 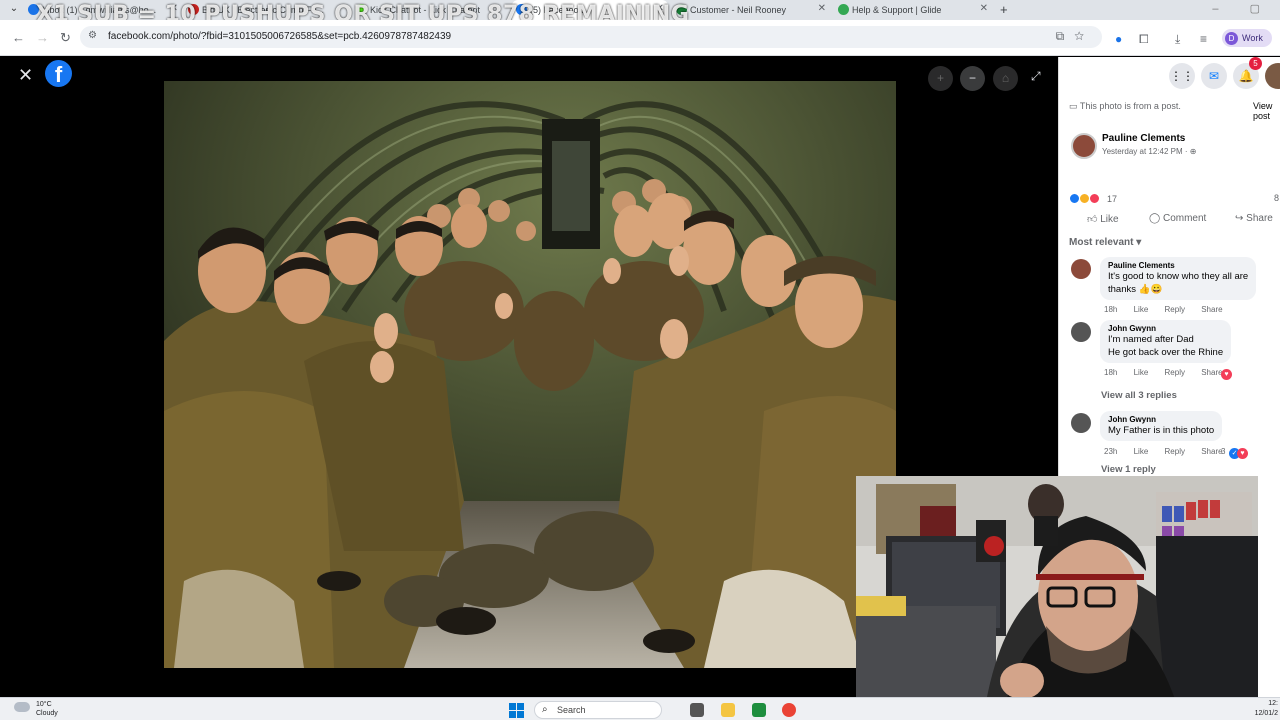 I want to click on notice-icon: ▭, so click(x=1074, y=106).